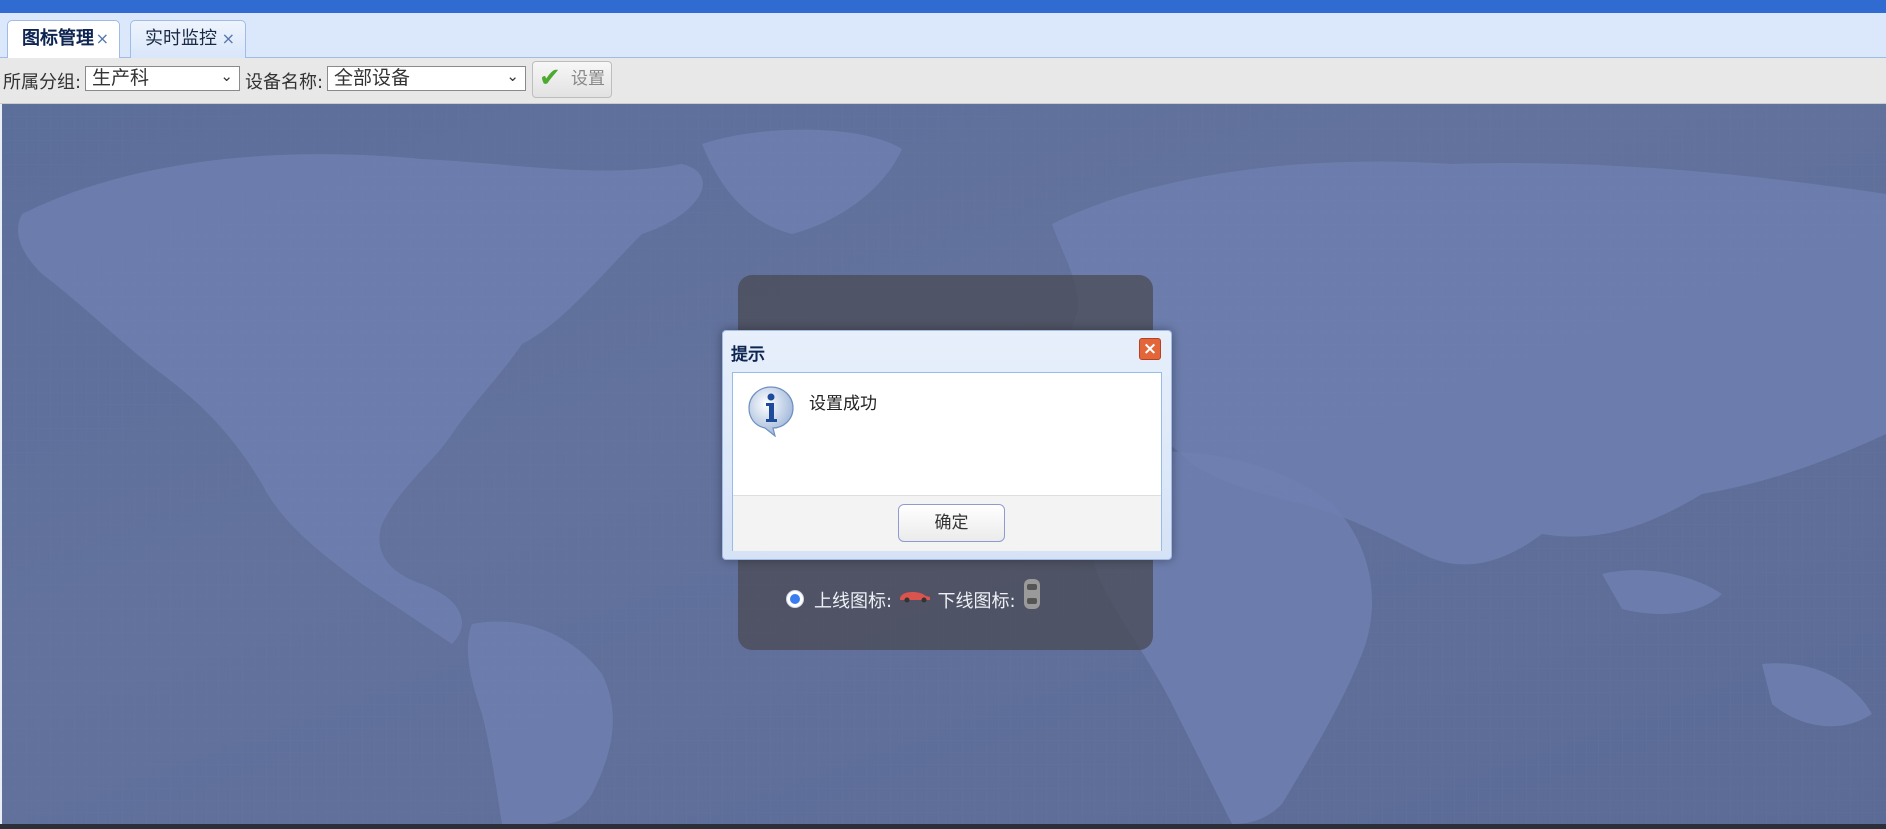  I want to click on toolbar: 所属分组: 生产科 ⌄ 设备名称: 全部设备 ⌄ ✔ 设置, so click(943, 81).